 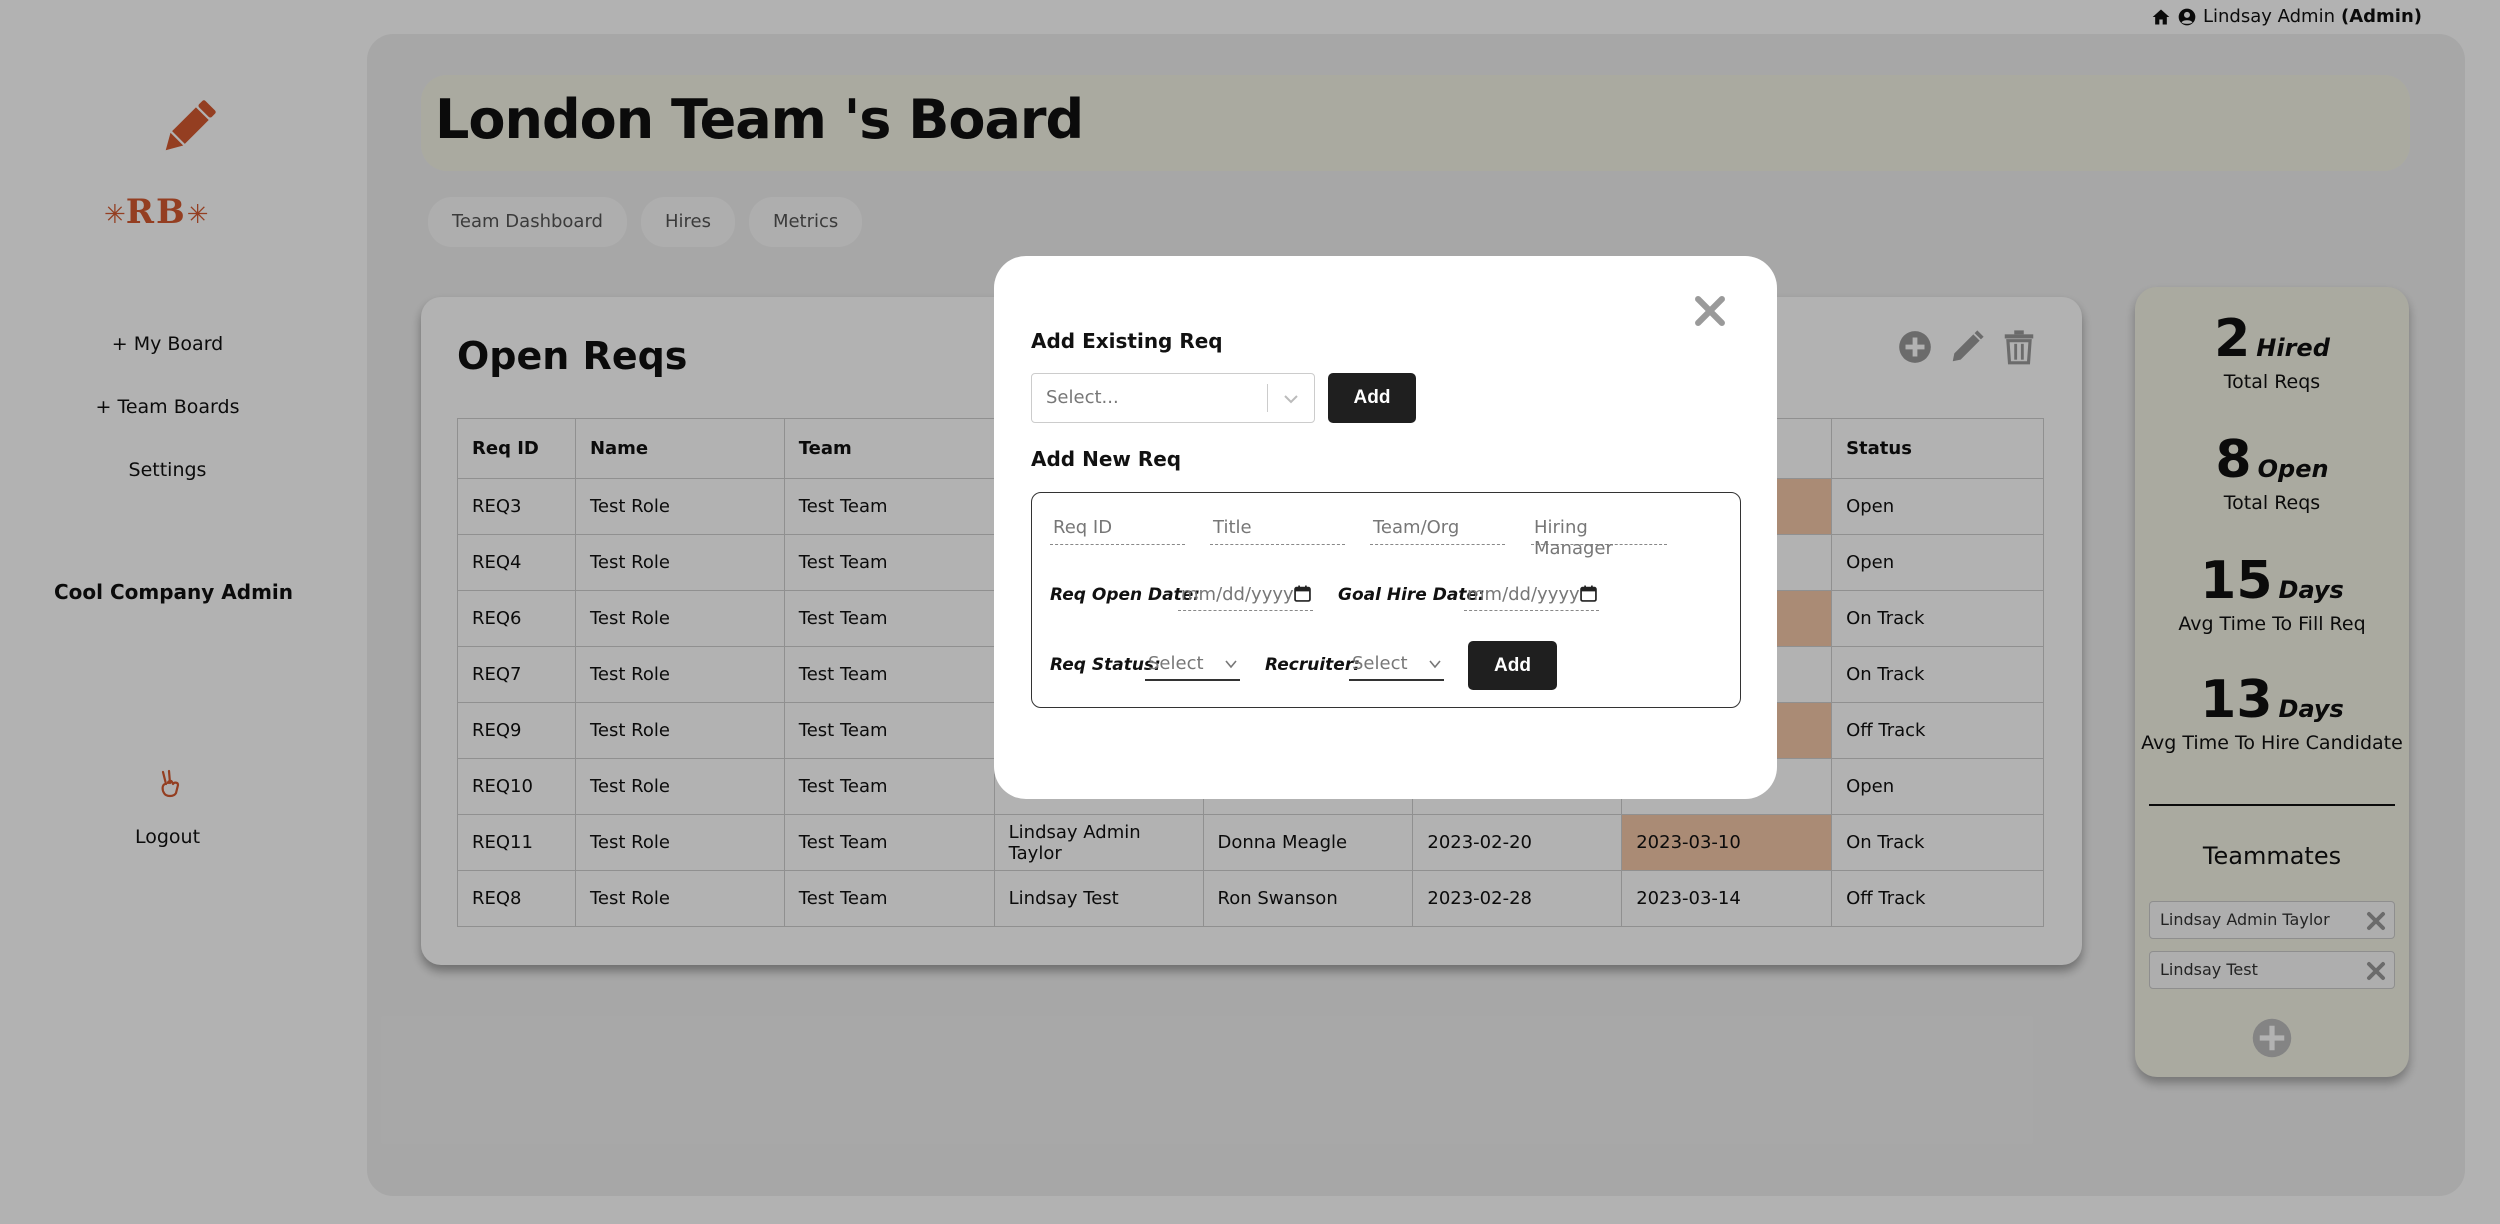 What do you see at coordinates (1127, 341) in the screenshot?
I see `add-existing-heading: Add Existing Req` at bounding box center [1127, 341].